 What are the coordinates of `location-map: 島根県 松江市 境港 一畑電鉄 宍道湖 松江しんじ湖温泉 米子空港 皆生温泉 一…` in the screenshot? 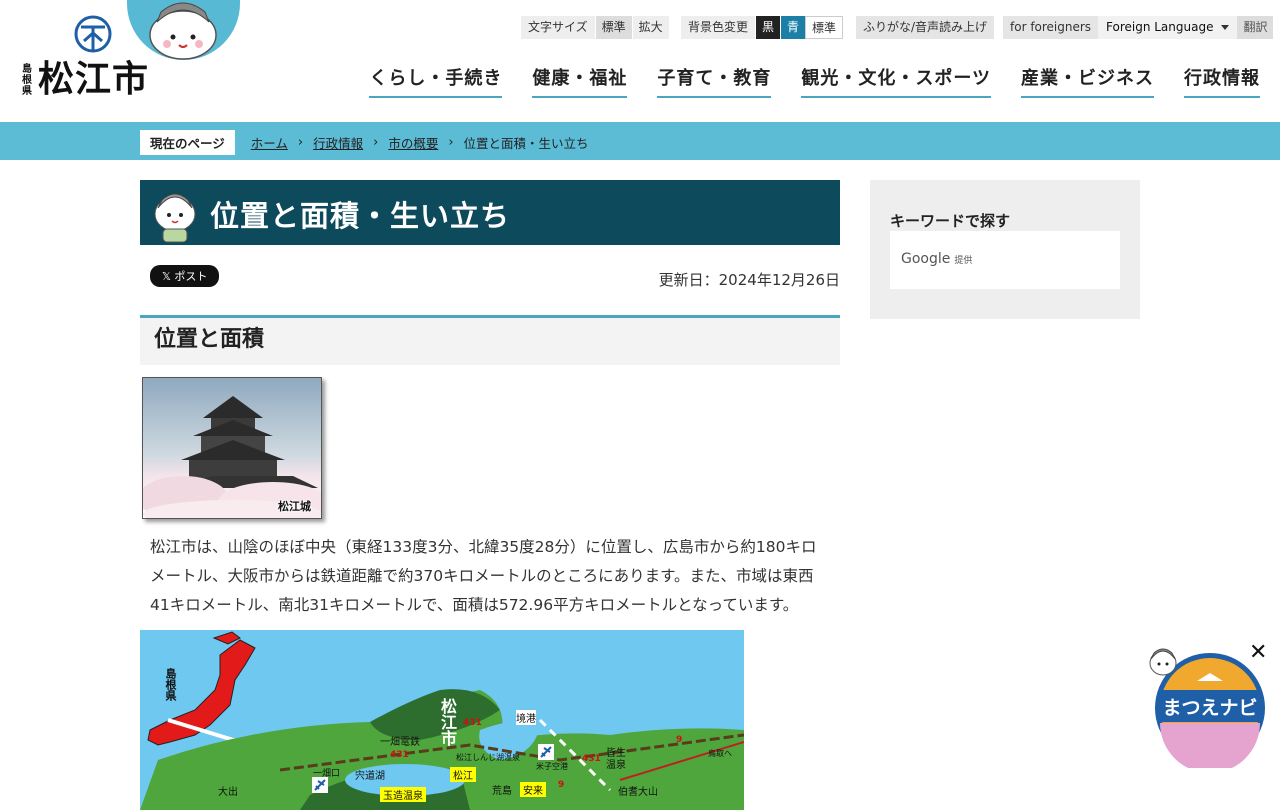 It's located at (442, 720).